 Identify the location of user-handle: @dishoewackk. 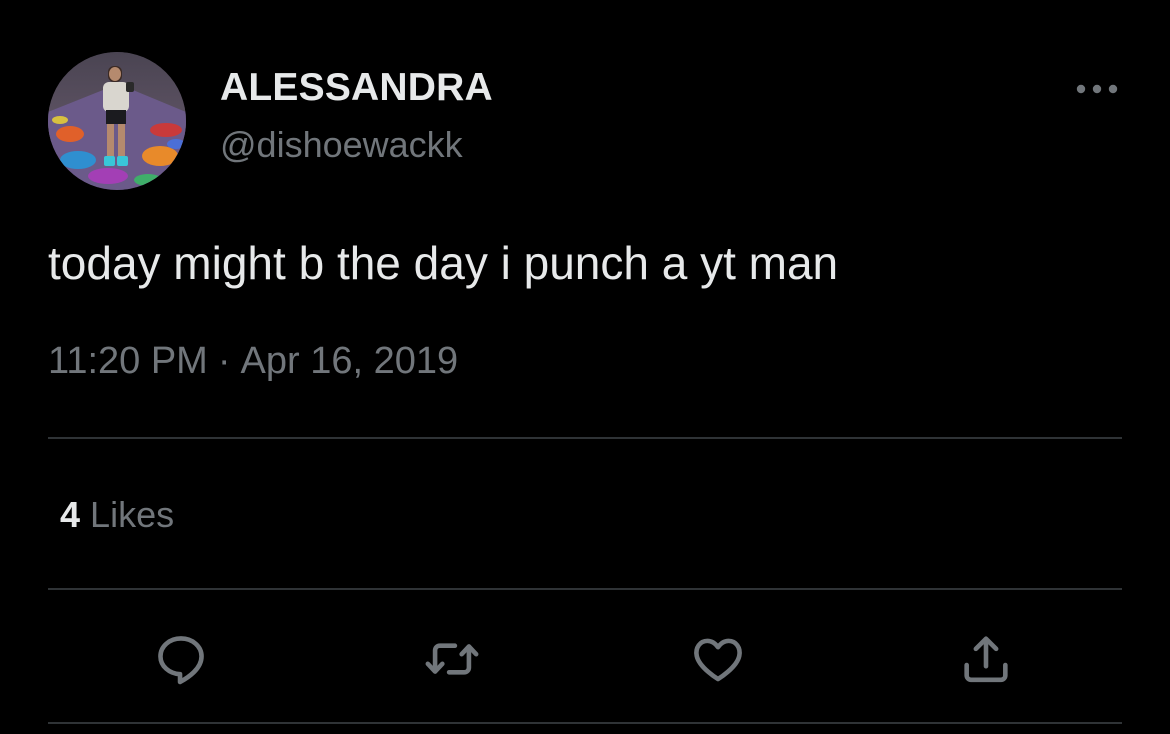
(341, 145).